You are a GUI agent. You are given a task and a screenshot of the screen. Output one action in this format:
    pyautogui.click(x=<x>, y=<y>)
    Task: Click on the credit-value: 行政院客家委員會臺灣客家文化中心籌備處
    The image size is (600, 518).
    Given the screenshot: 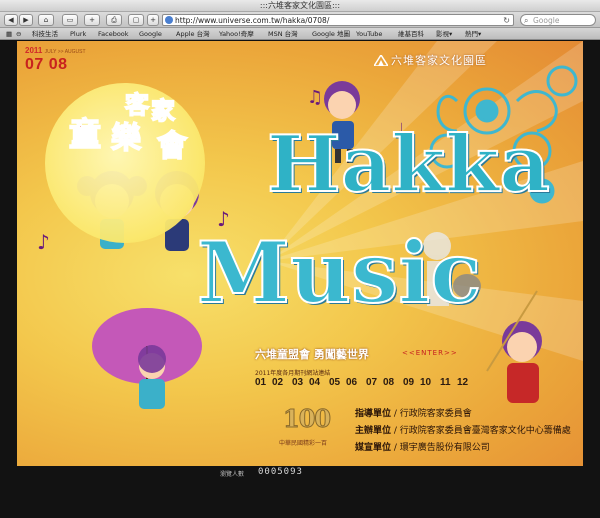 What is the action you would take?
    pyautogui.click(x=485, y=431)
    